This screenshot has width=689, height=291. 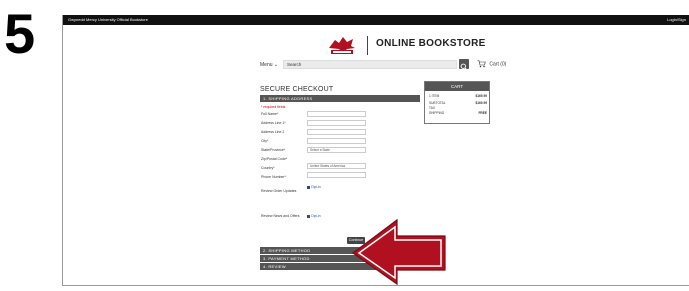 I want to click on cart-row: SUBTOTAL $169.99, so click(x=458, y=103).